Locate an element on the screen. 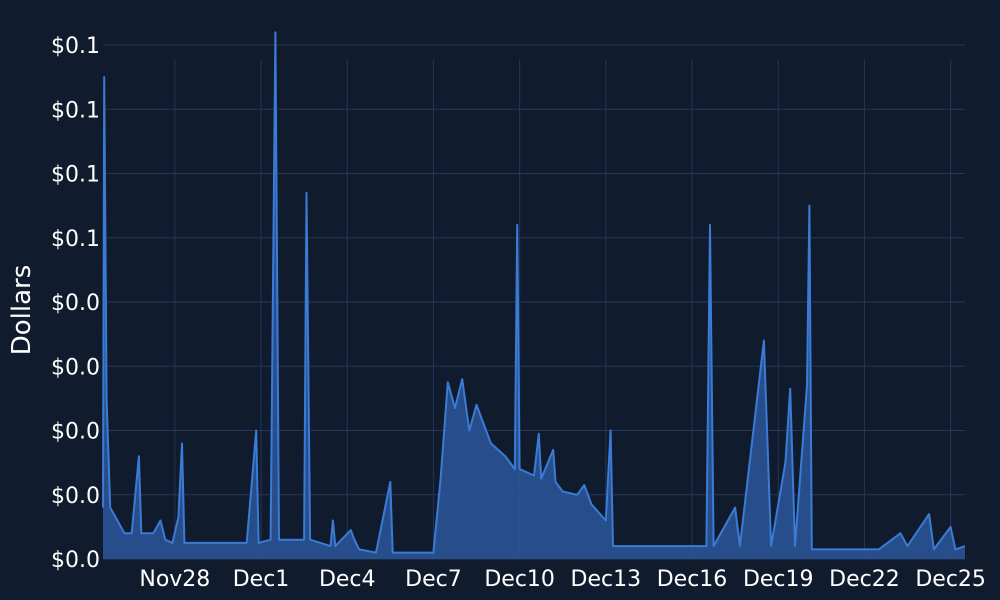 This screenshot has width=1000, height=600. x-tick-label: Nov28 is located at coordinates (174, 579).